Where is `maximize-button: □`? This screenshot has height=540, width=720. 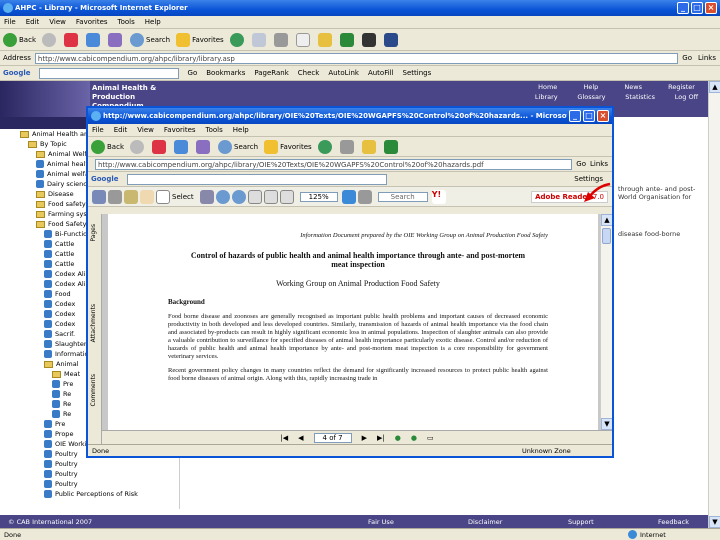
maximize-button: □ is located at coordinates (697, 8).